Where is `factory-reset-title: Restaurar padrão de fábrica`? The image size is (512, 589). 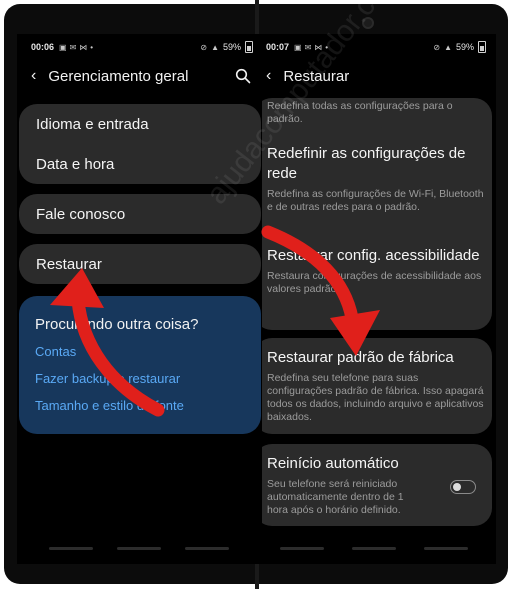
factory-reset-title: Restaurar padrão de fábrica is located at coordinates (360, 357).